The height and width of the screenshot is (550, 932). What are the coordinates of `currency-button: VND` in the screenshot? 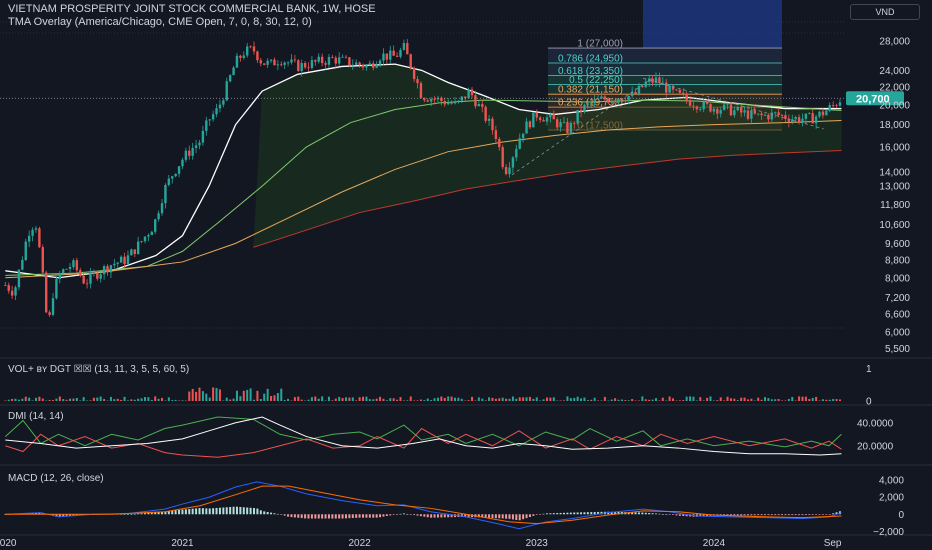 It's located at (885, 12).